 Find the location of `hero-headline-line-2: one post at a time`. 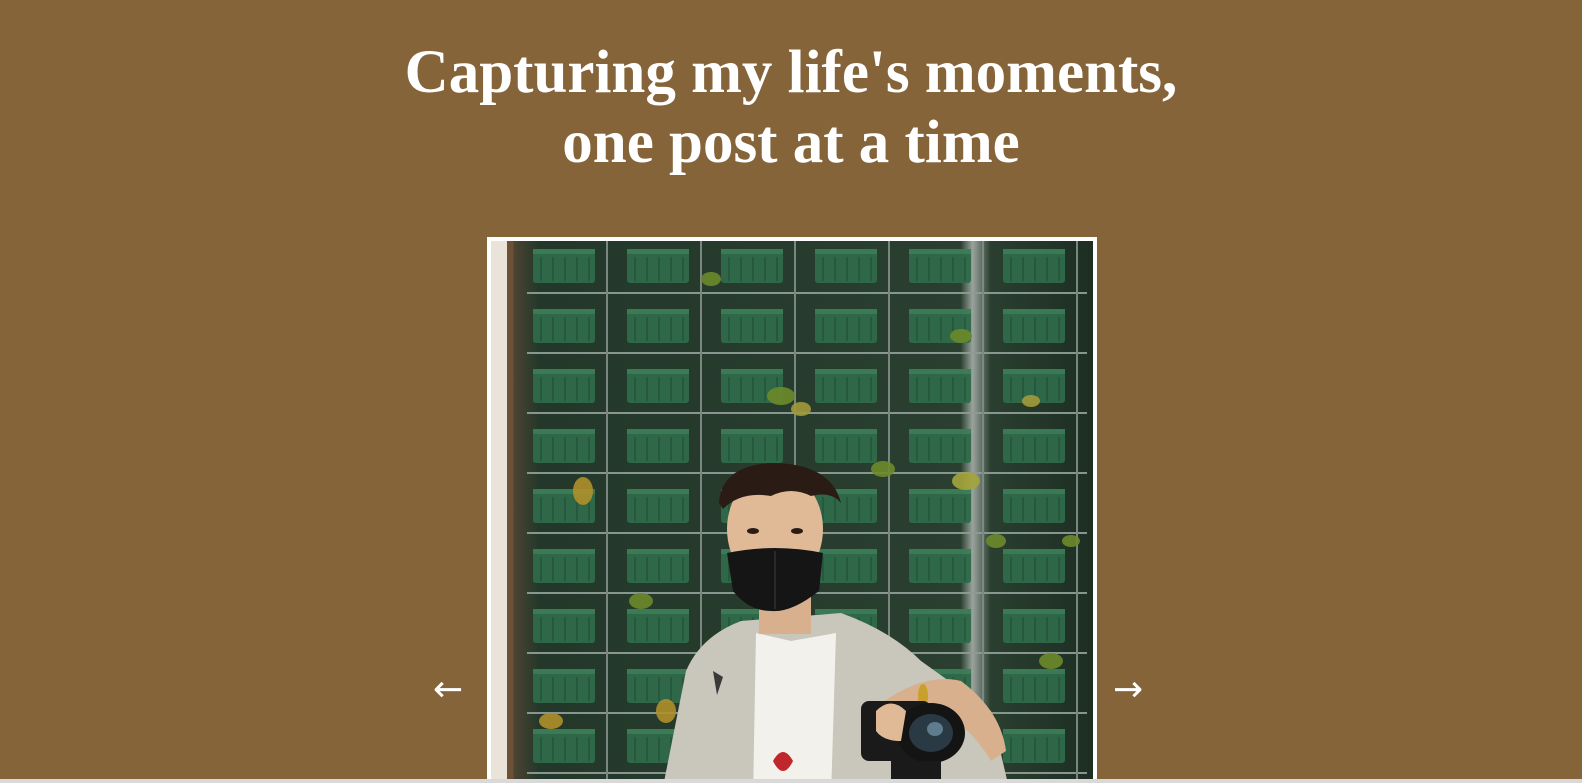

hero-headline-line-2: one post at a time is located at coordinates (791, 142).